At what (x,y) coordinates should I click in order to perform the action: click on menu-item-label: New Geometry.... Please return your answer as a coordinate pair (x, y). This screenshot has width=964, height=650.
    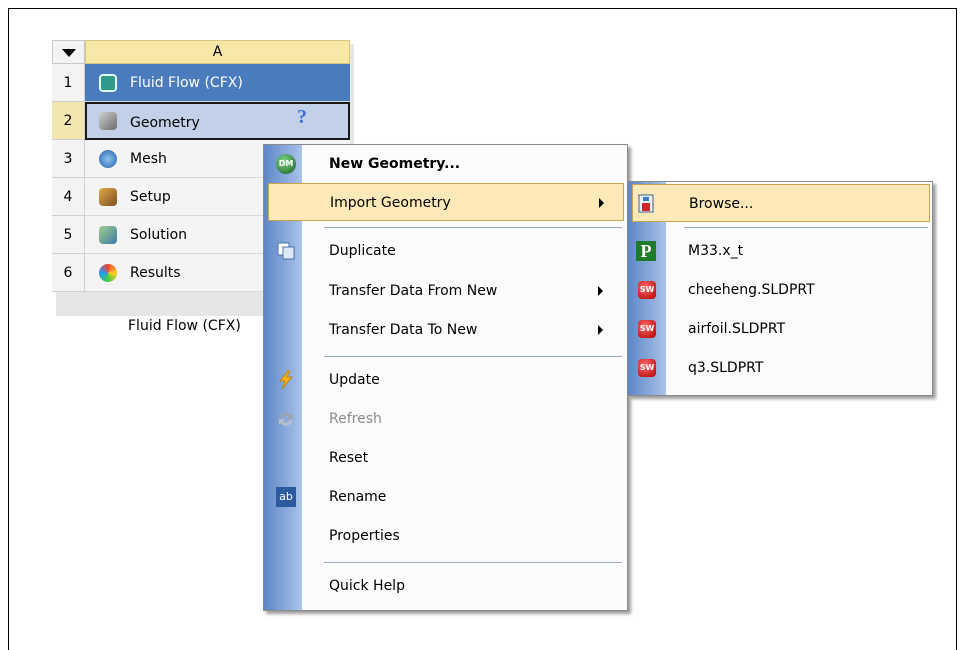
    Looking at the image, I should click on (395, 164).